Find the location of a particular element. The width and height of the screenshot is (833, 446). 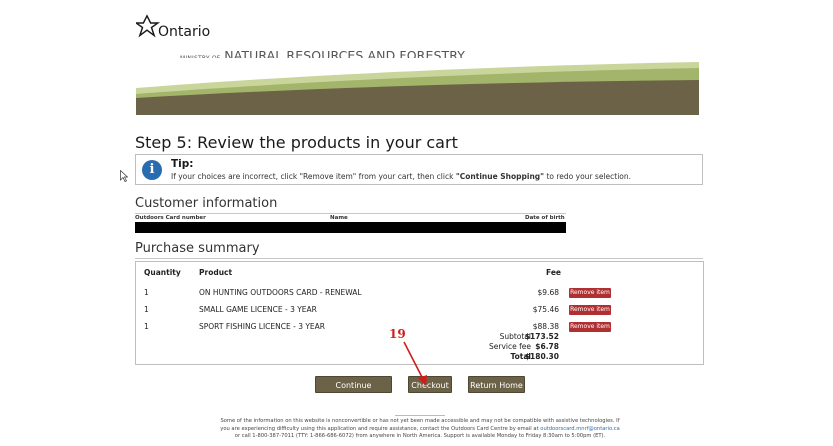

date-of-birth-header: Date of birth is located at coordinates (545, 218).